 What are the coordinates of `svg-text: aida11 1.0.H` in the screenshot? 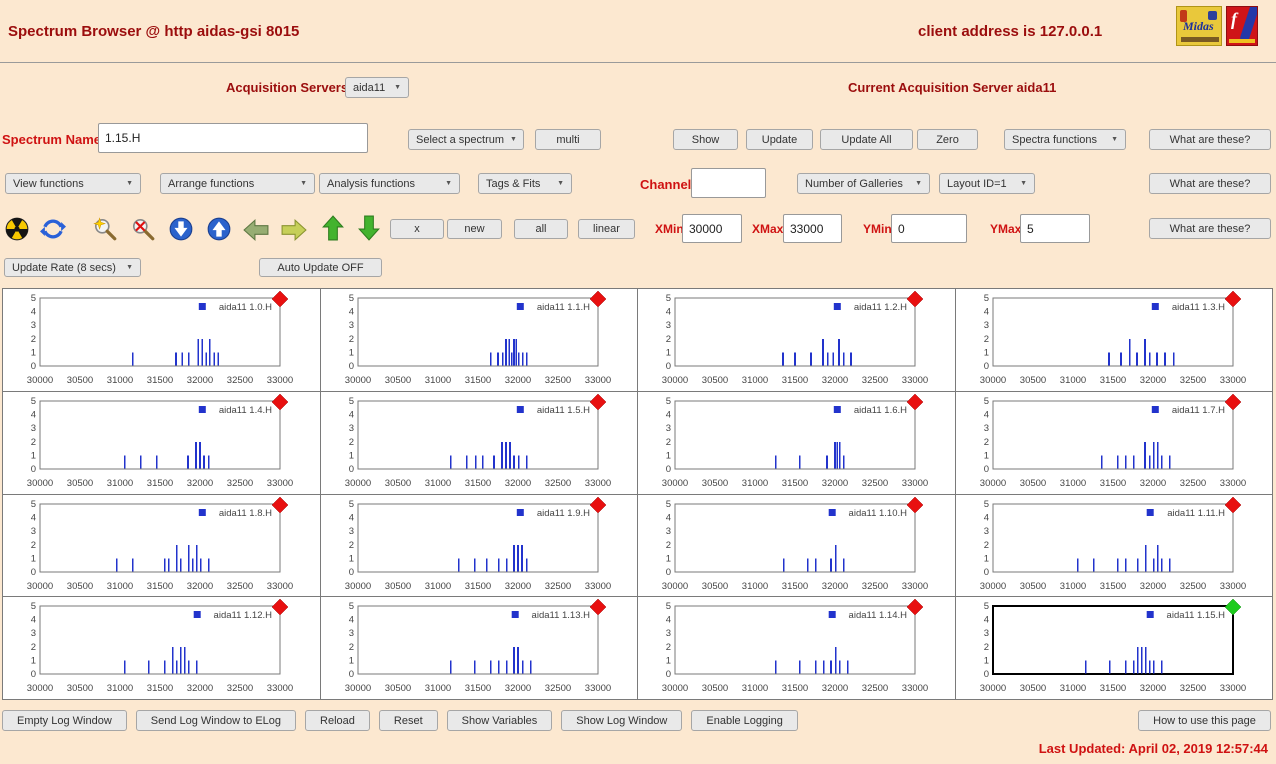 It's located at (245, 307).